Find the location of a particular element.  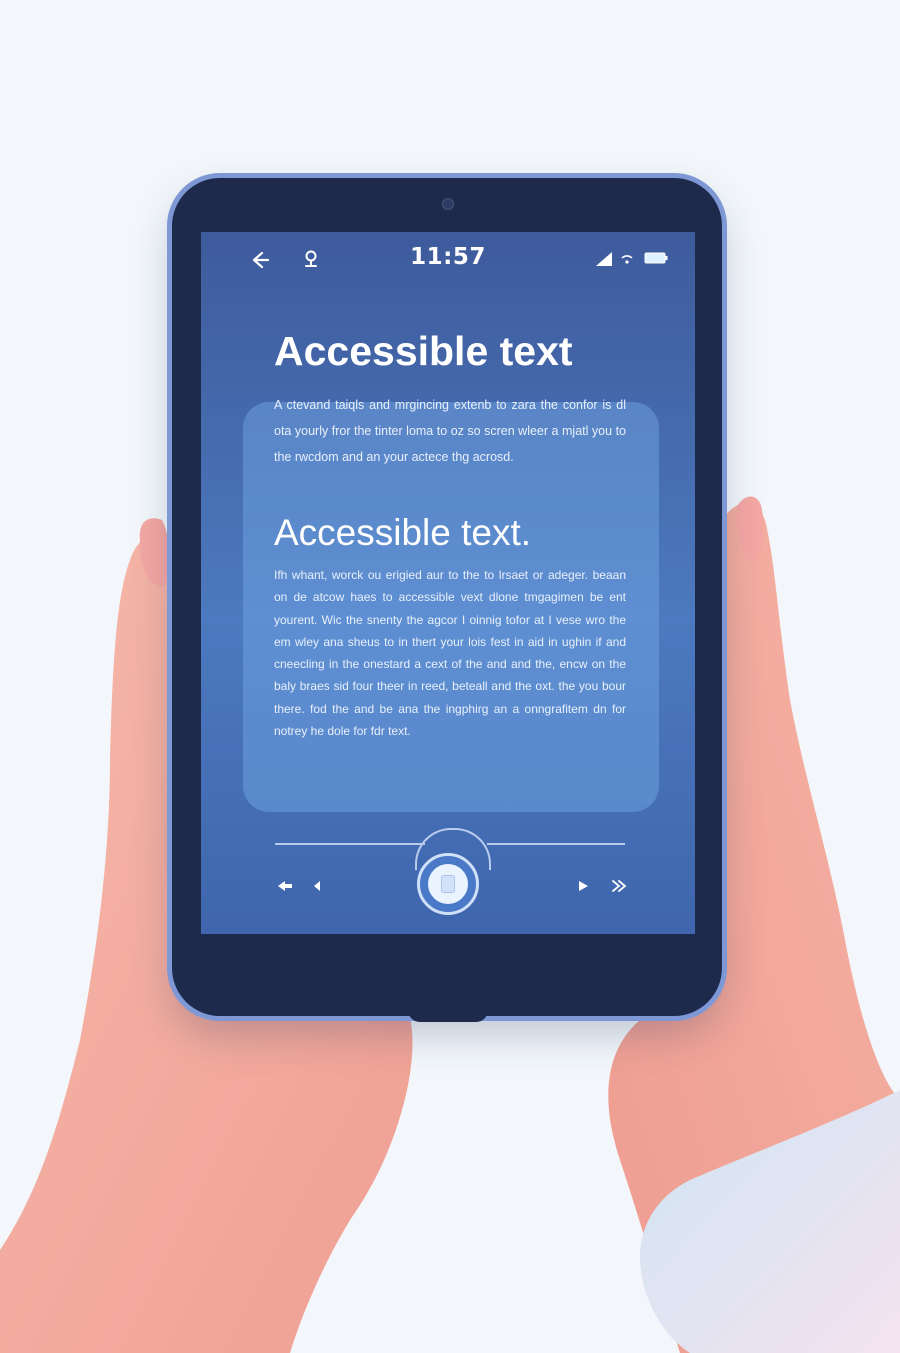

signal-icon is located at coordinates (604, 259).